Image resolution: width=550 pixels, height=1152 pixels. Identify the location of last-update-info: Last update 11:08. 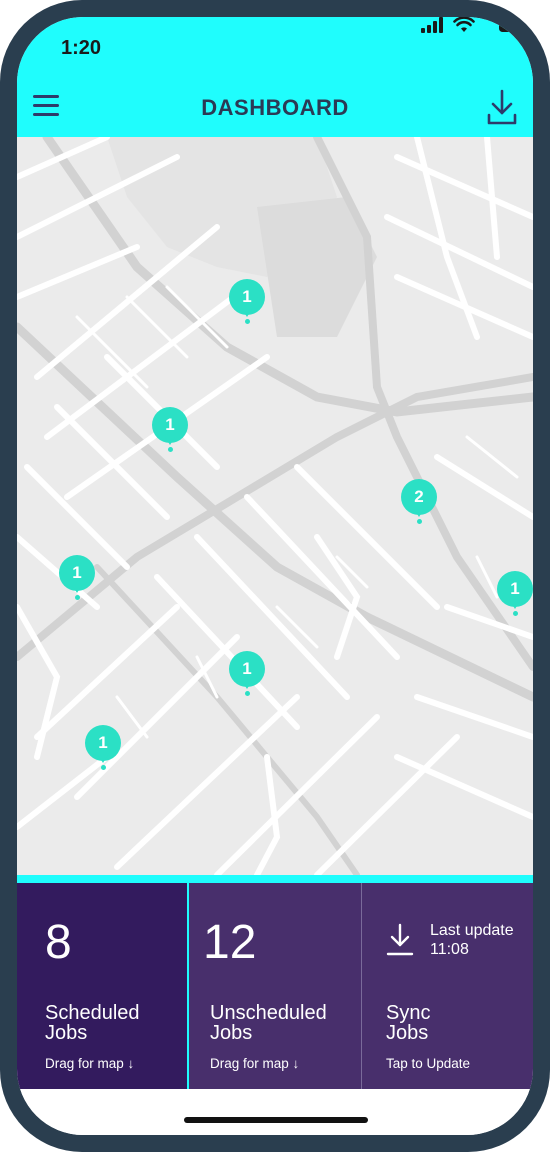
(472, 940).